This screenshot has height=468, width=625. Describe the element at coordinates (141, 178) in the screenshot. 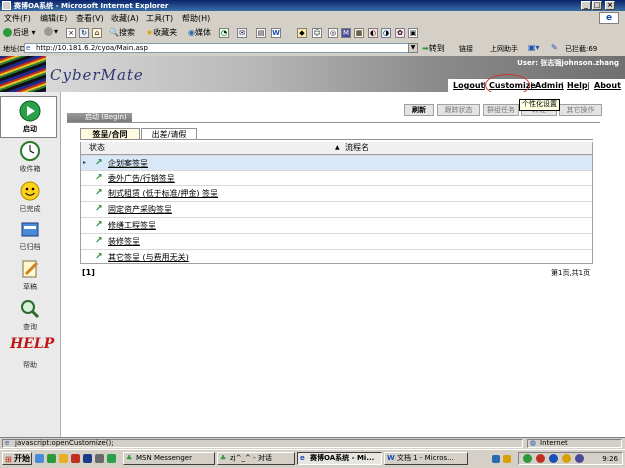

I see `process-name-link: 委外广告/行销签呈` at that location.